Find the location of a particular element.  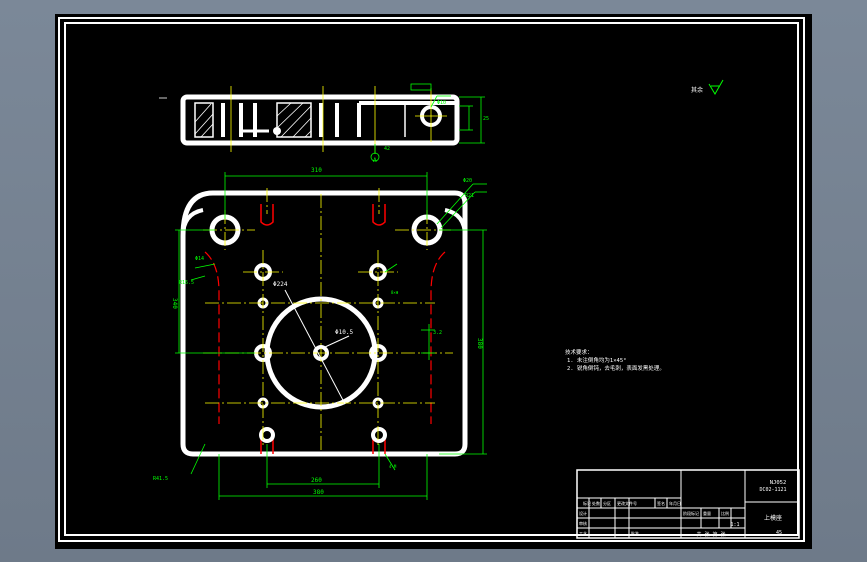

pin-holes-top is located at coordinates (323, 329).